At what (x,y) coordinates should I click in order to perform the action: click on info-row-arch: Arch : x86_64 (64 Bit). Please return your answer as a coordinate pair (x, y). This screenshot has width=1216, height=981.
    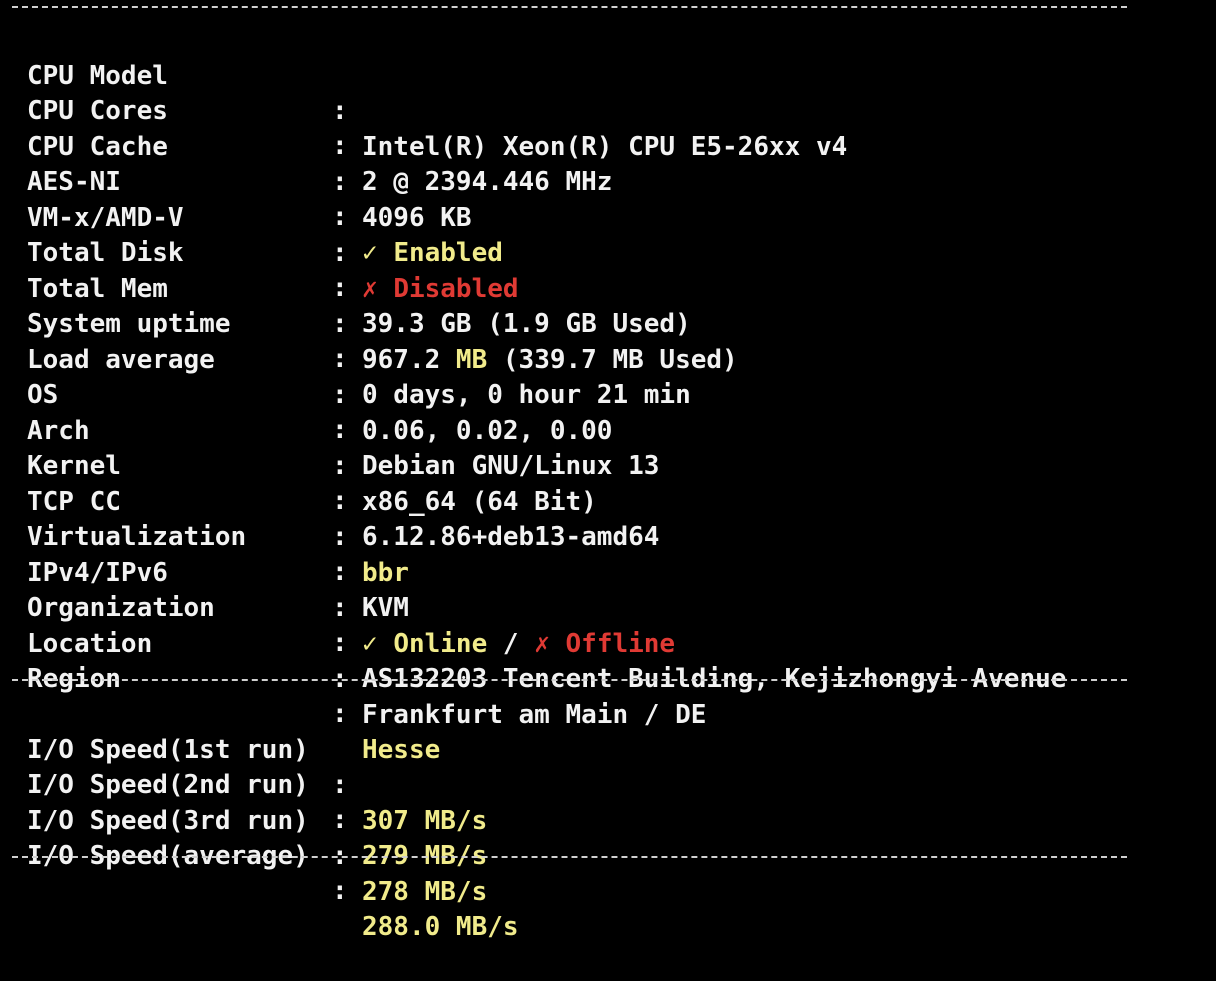
    Looking at the image, I should click on (304, 447).